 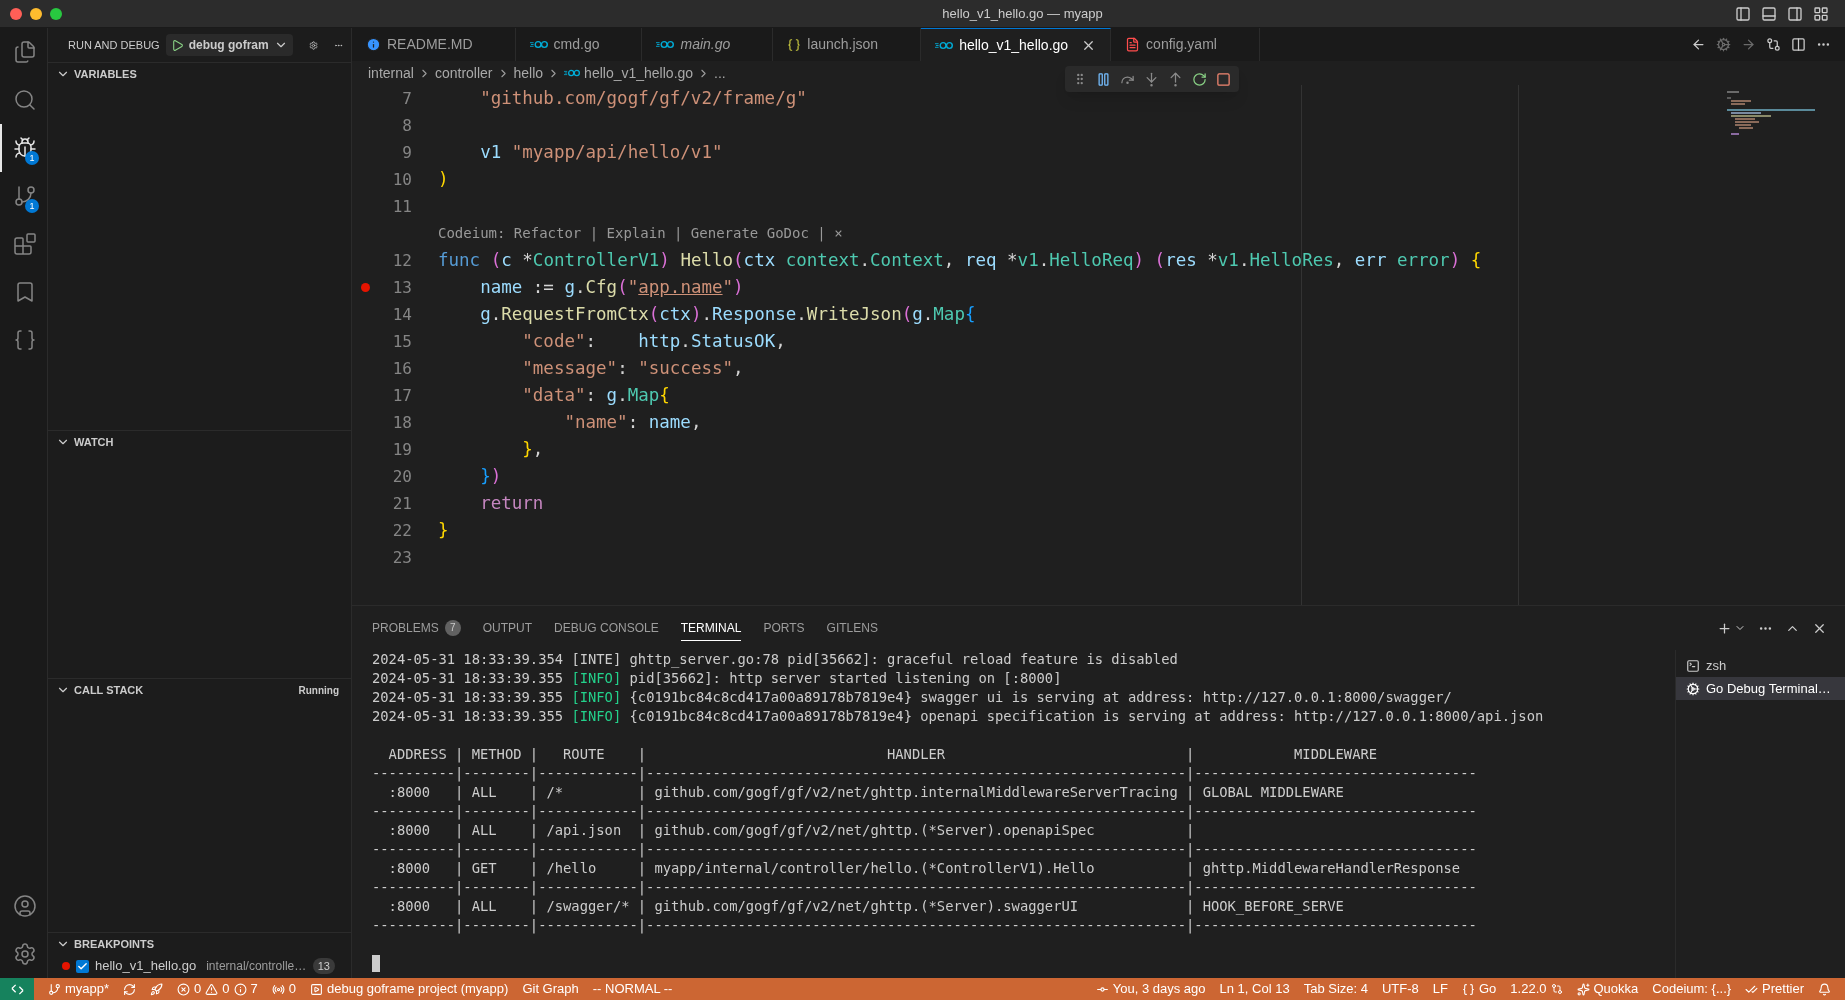 I want to click on line-badge: 13, so click(x=323, y=966).